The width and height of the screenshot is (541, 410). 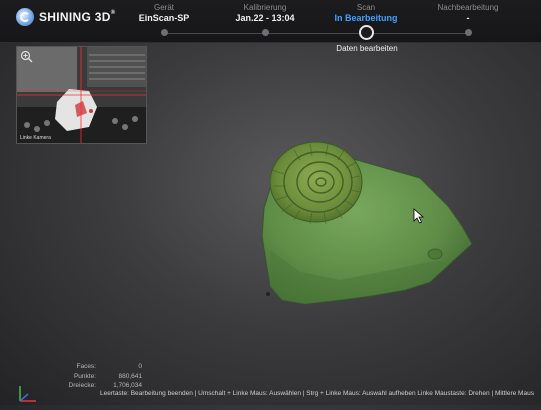 What do you see at coordinates (163, 7) in the screenshot?
I see `step-device-label: Gerät` at bounding box center [163, 7].